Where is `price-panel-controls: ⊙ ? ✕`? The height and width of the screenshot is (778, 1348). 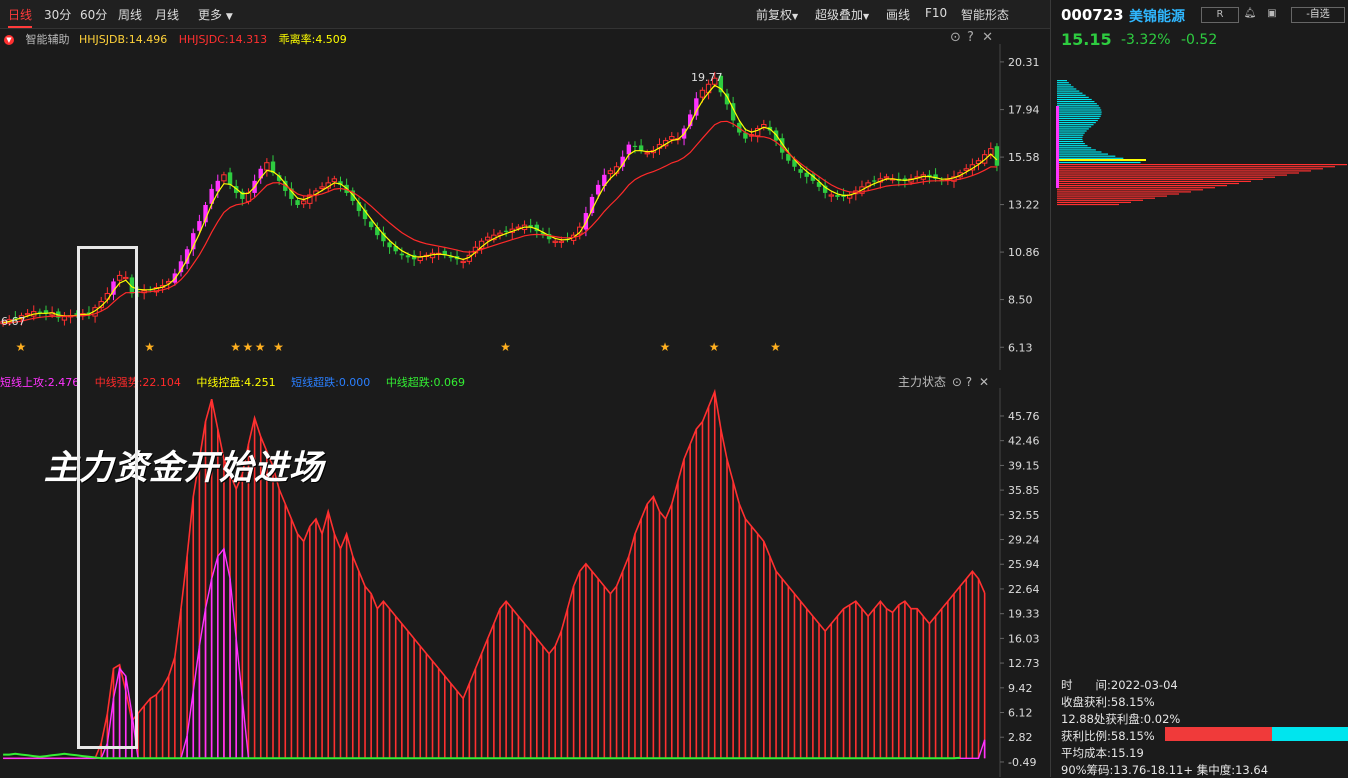
price-panel-controls: ⊙ ? ✕ is located at coordinates (971, 37).